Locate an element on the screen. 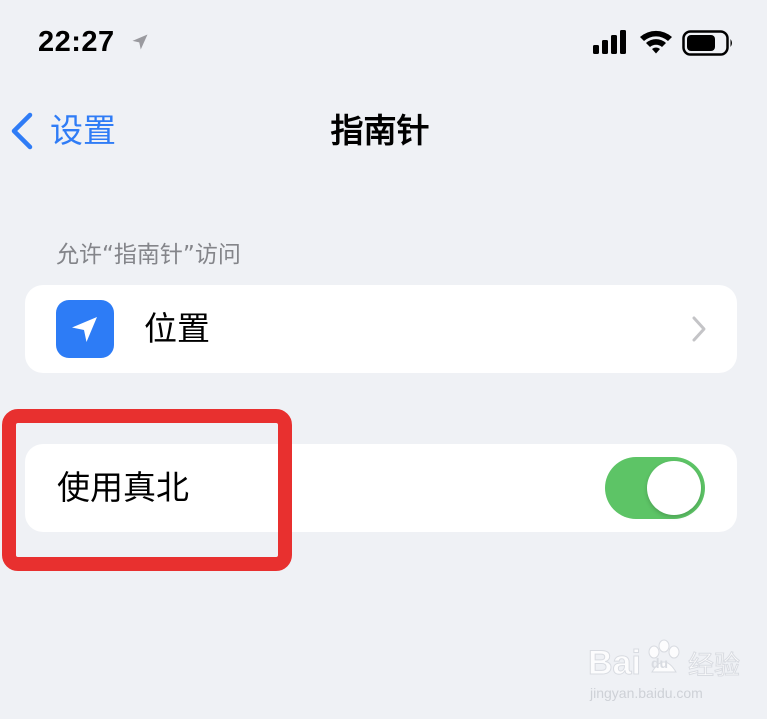 The width and height of the screenshot is (767, 719). location-app-icon is located at coordinates (85, 329).